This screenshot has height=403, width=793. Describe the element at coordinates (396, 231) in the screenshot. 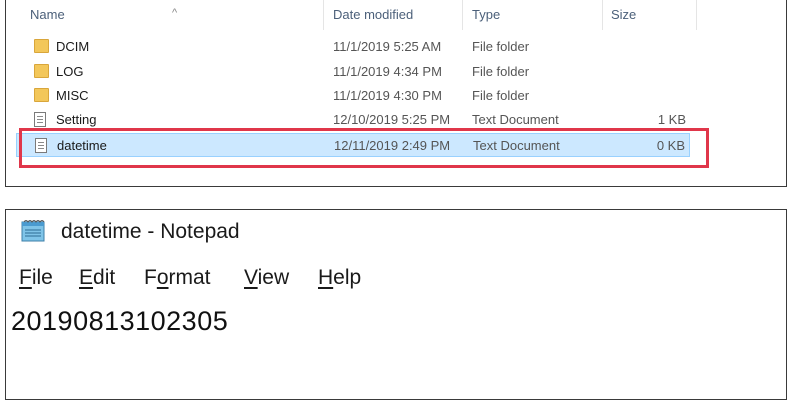

I see `title-bar: datetime - Notepad` at that location.